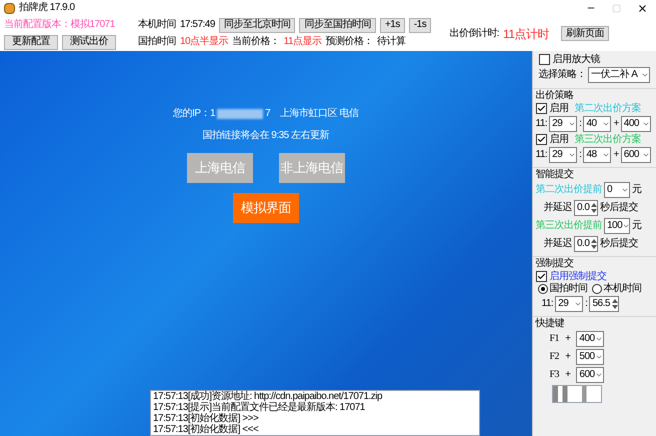 The height and width of the screenshot is (436, 656). I want to click on advance-label: 第三次出价提前, so click(569, 226).